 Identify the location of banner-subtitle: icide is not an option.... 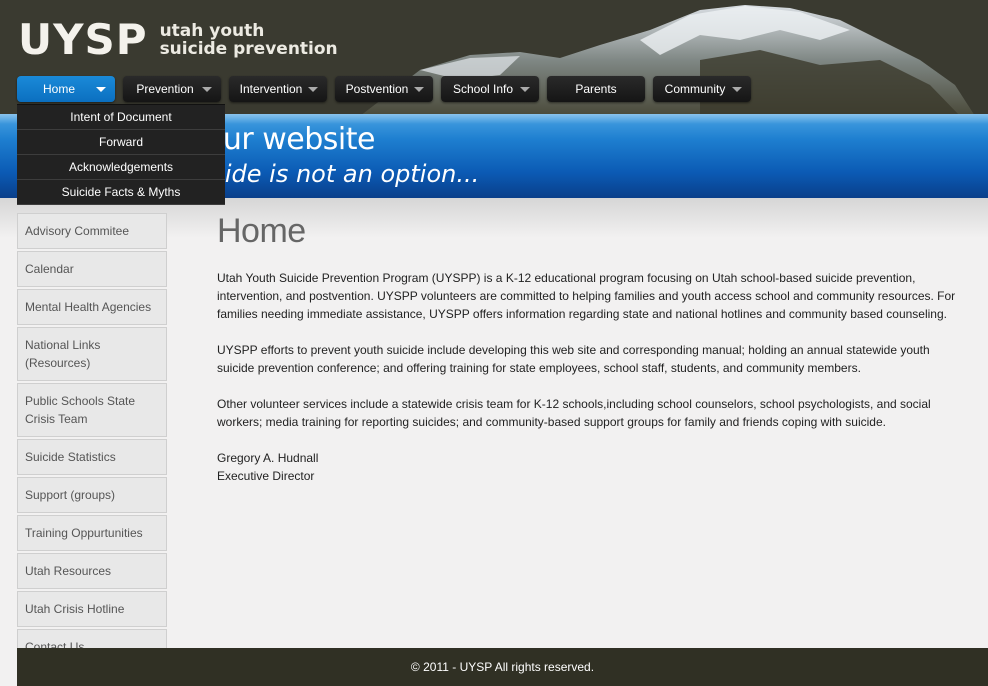
(342, 174).